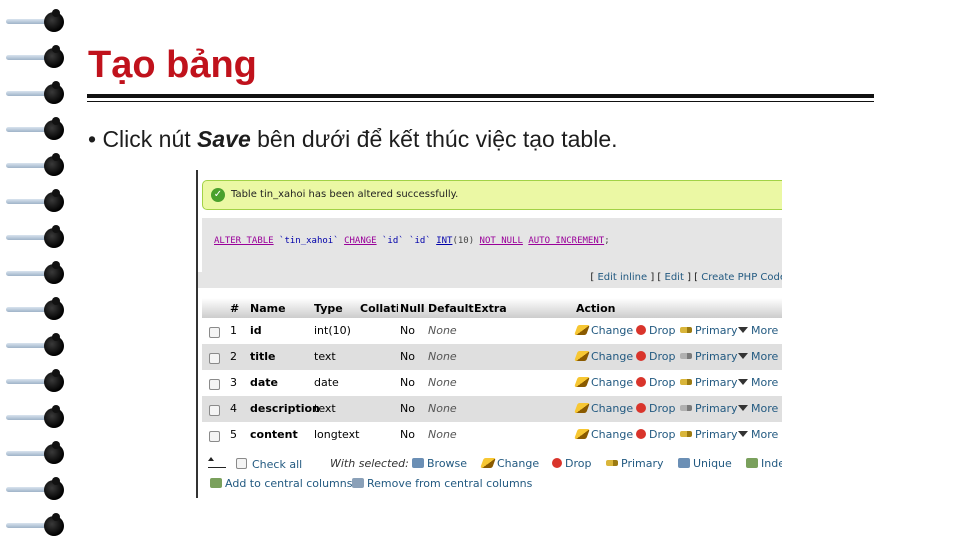  What do you see at coordinates (326, 382) in the screenshot?
I see `column-type: date` at bounding box center [326, 382].